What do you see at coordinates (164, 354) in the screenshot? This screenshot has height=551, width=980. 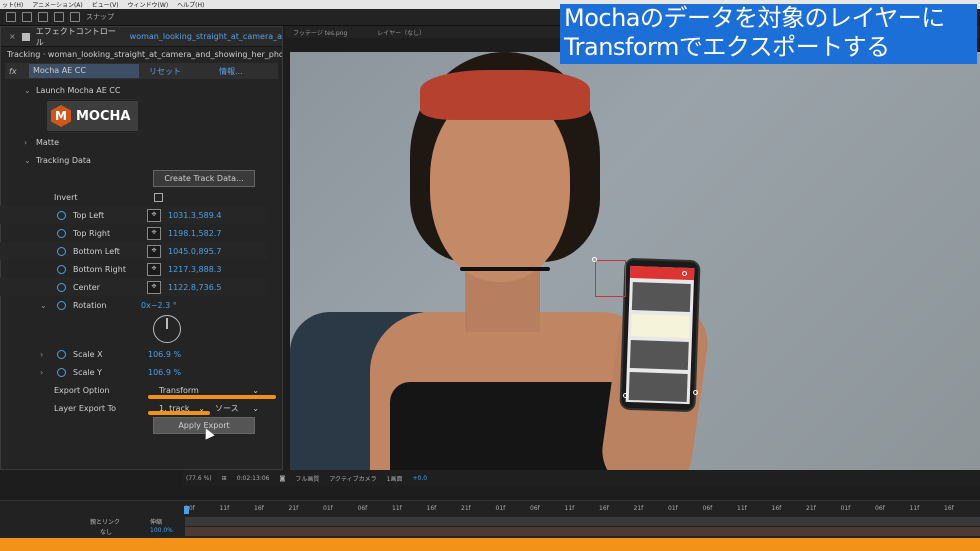 I see `scale-x-value: 106.9 %` at bounding box center [164, 354].